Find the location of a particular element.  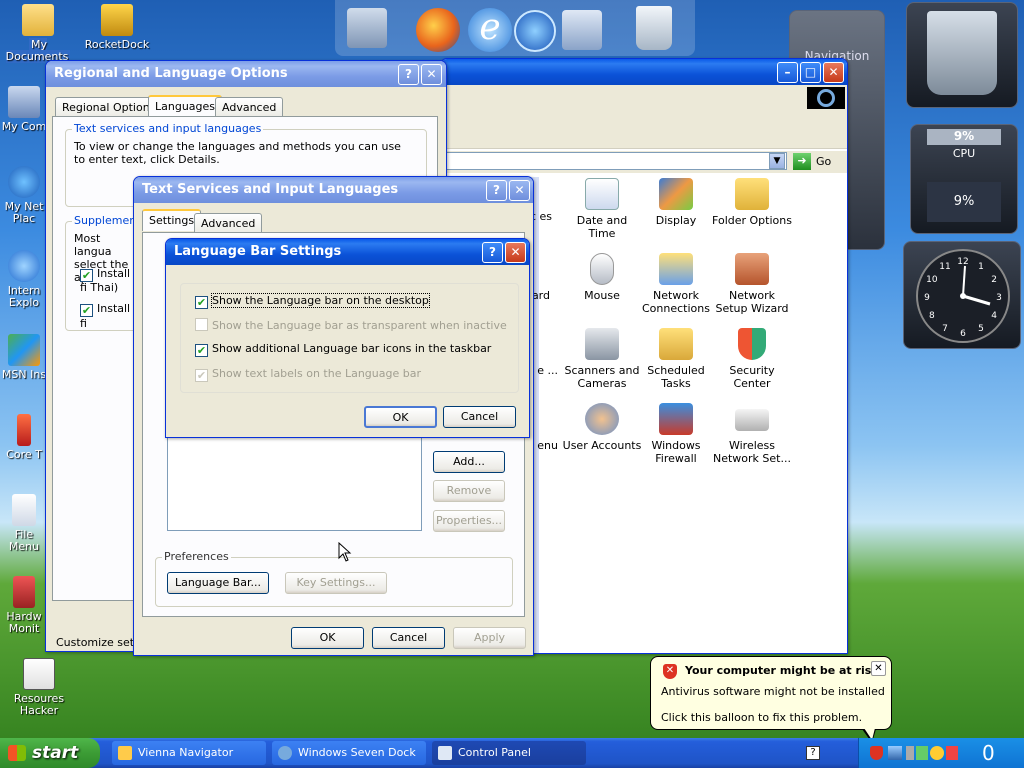

desktop-icon-rocketdock: RocketDock is located at coordinates (117, 27).